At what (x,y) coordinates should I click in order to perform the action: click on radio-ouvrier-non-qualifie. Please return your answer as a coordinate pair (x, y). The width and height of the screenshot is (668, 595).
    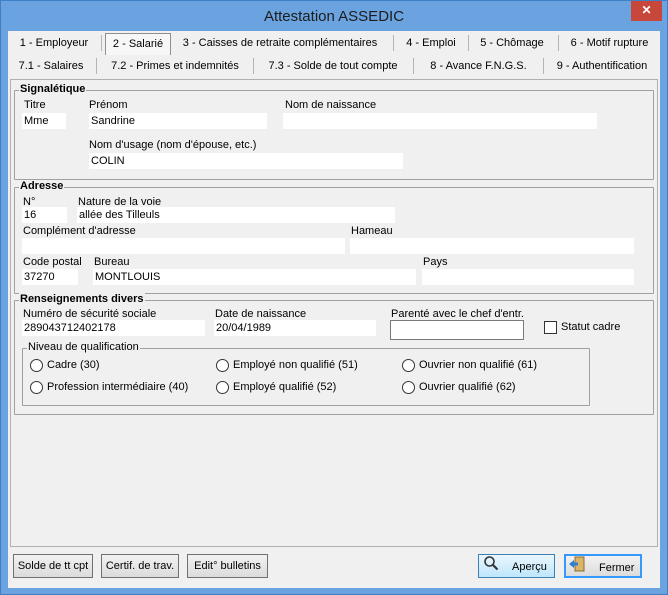
    Looking at the image, I should click on (408, 365).